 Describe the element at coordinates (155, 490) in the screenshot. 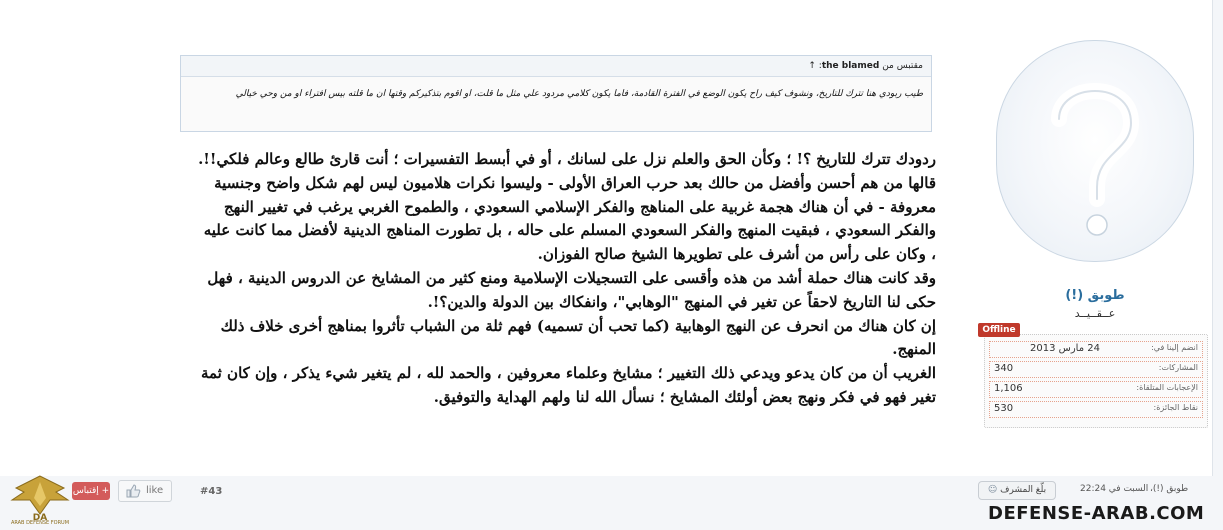

I see `like-label: like` at that location.